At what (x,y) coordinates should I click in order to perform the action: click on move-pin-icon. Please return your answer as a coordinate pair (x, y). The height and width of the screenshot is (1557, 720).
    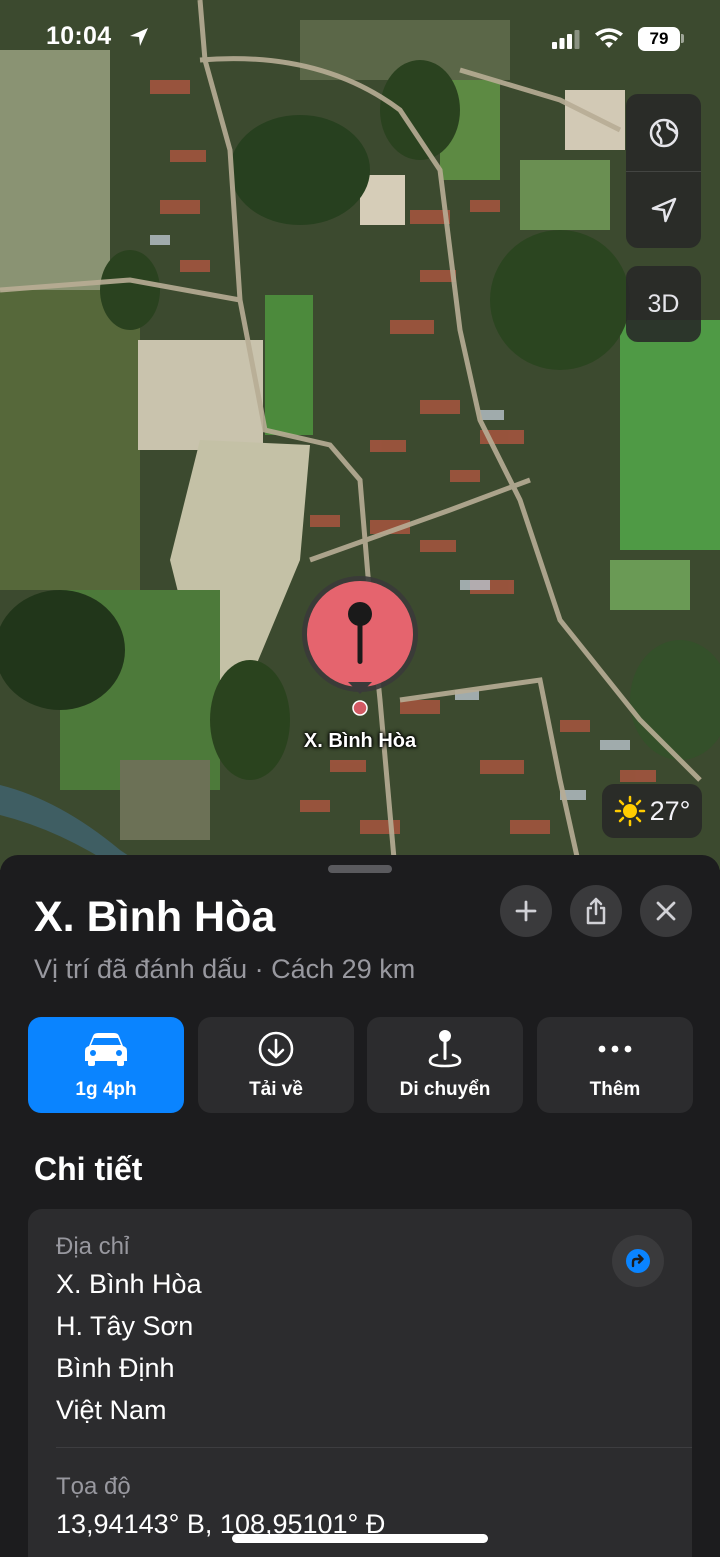
    Looking at the image, I should click on (445, 1049).